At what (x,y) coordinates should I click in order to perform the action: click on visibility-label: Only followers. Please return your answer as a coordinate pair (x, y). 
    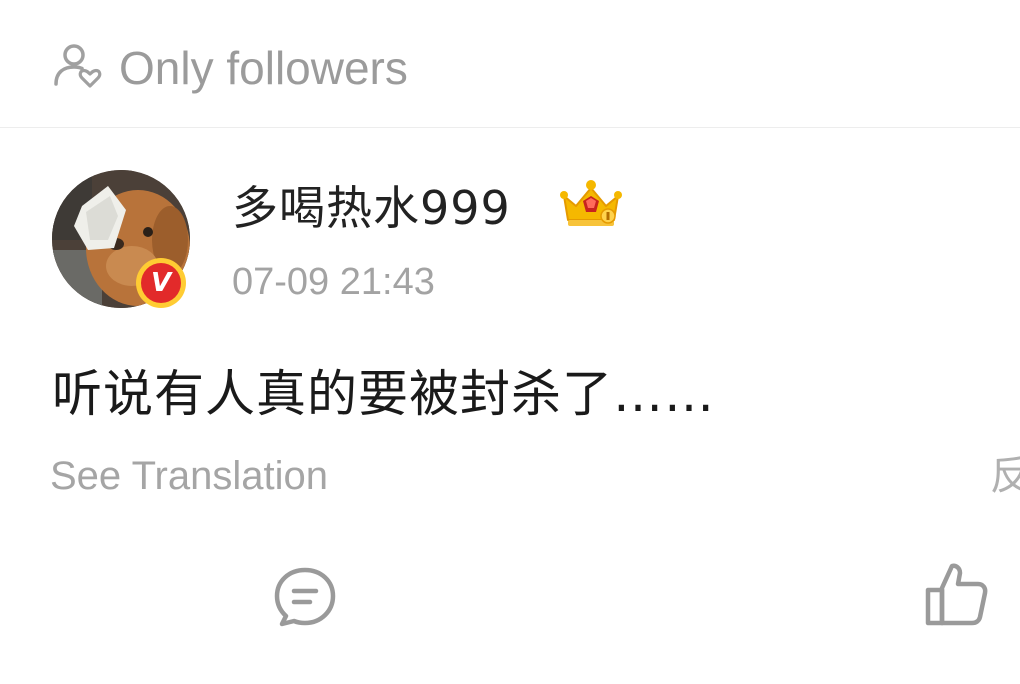
    Looking at the image, I should click on (263, 68).